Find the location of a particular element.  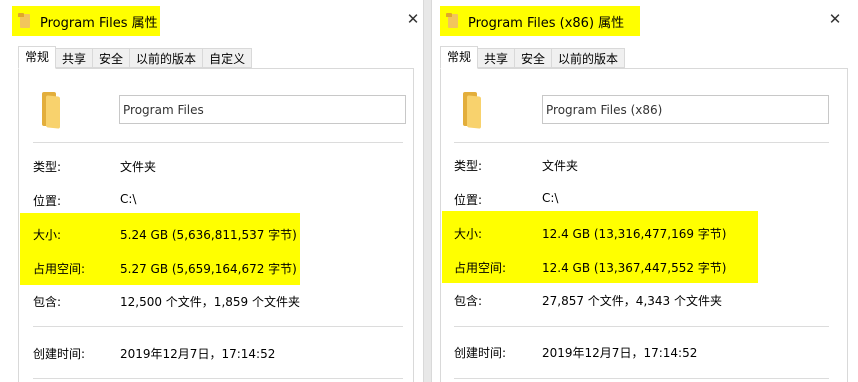

size-on-disk-value: 5.27 GB (5,659,164,672 字节) is located at coordinates (208, 269).